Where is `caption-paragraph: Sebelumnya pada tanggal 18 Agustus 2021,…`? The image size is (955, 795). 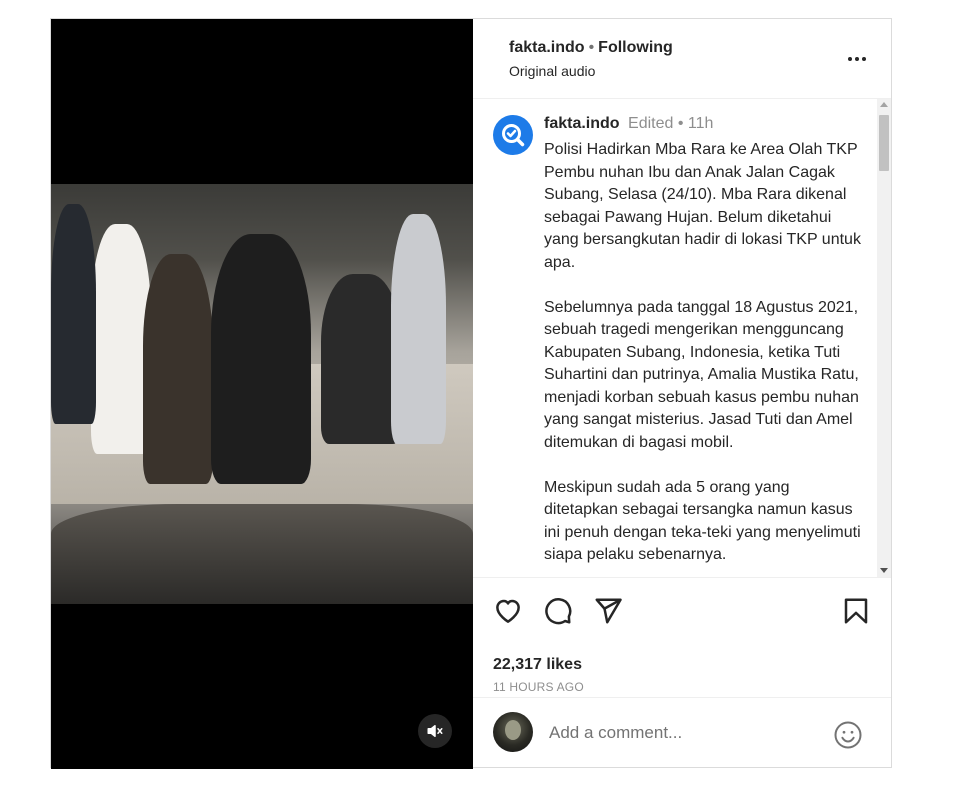 caption-paragraph: Sebelumnya pada tanggal 18 Agustus 2021,… is located at coordinates (701, 374).